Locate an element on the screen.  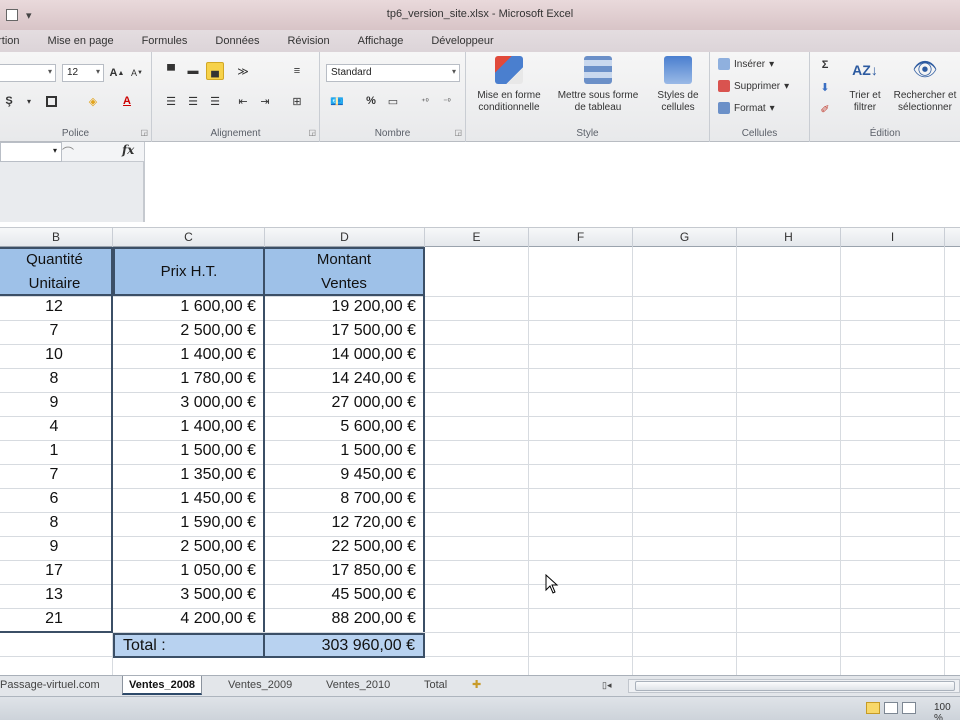
horizontal-scrollbar is located at coordinates (794, 686).